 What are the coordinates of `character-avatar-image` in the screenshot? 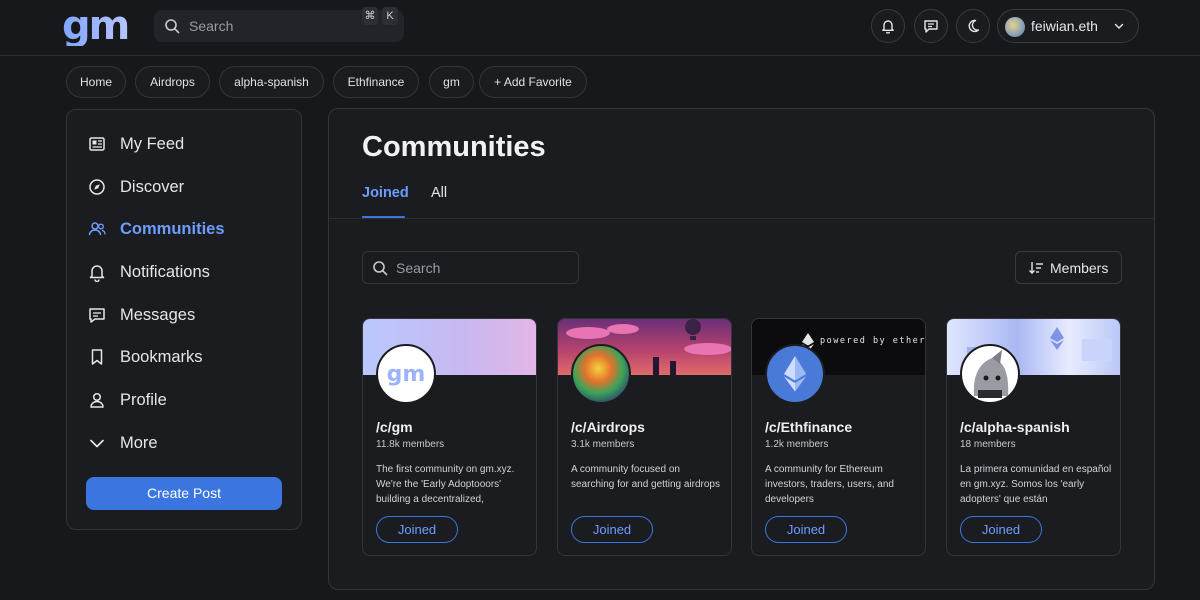 It's located at (991, 374).